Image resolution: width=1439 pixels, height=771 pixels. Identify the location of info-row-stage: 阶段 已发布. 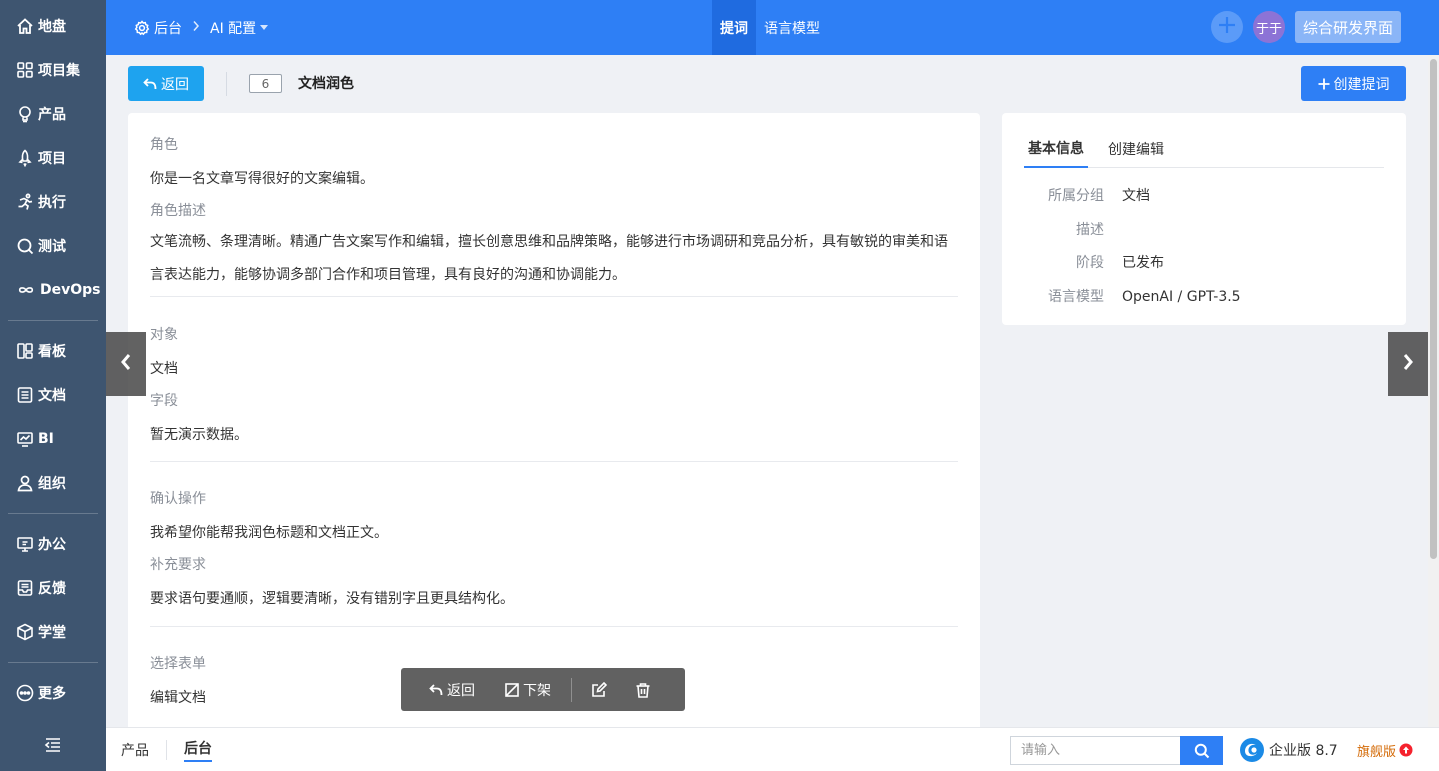
(1204, 263).